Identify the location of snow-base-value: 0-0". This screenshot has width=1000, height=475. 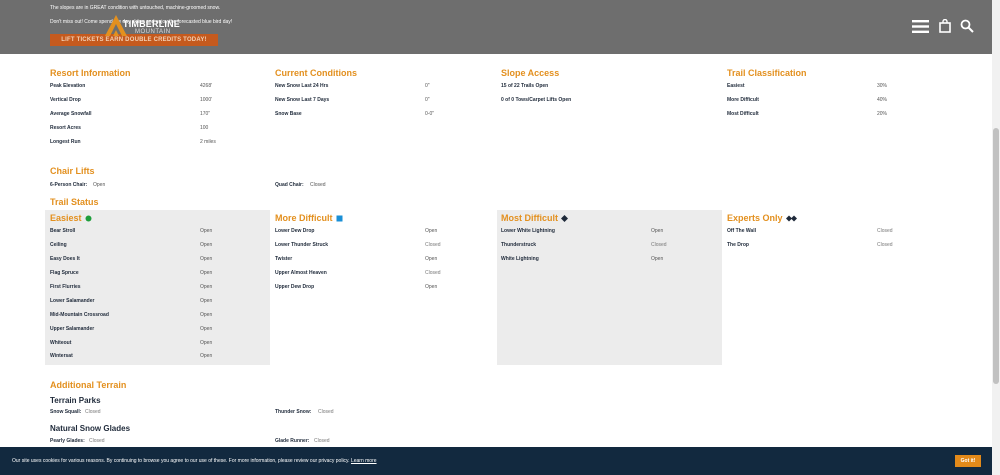
(430, 114).